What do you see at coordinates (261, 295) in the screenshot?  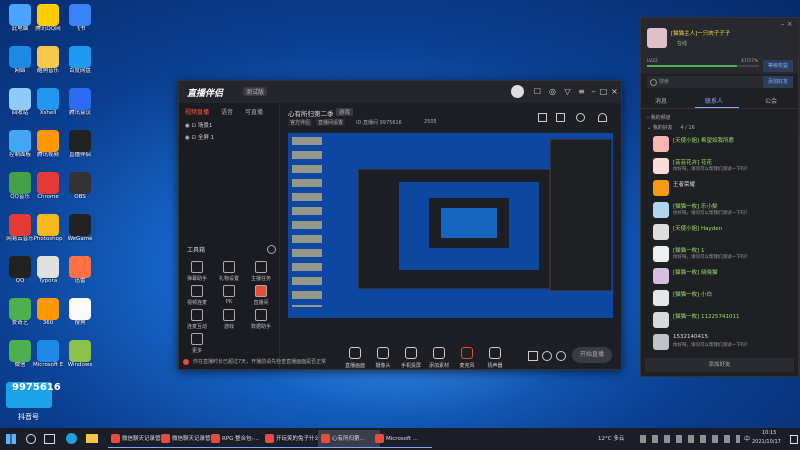 I see `tool-button: 直播间` at bounding box center [261, 295].